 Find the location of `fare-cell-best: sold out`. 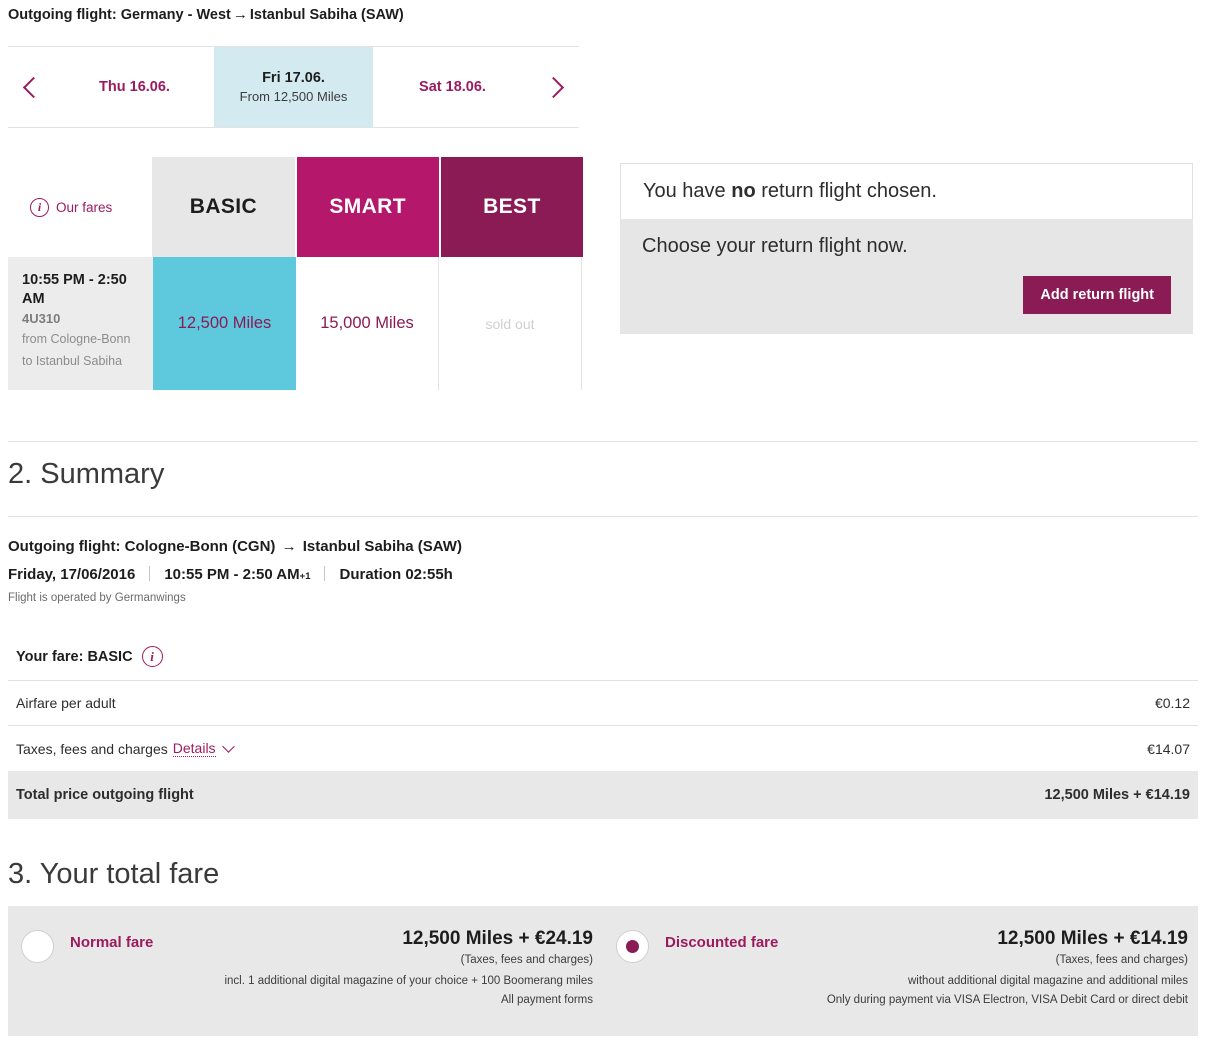

fare-cell-best: sold out is located at coordinates (510, 323).